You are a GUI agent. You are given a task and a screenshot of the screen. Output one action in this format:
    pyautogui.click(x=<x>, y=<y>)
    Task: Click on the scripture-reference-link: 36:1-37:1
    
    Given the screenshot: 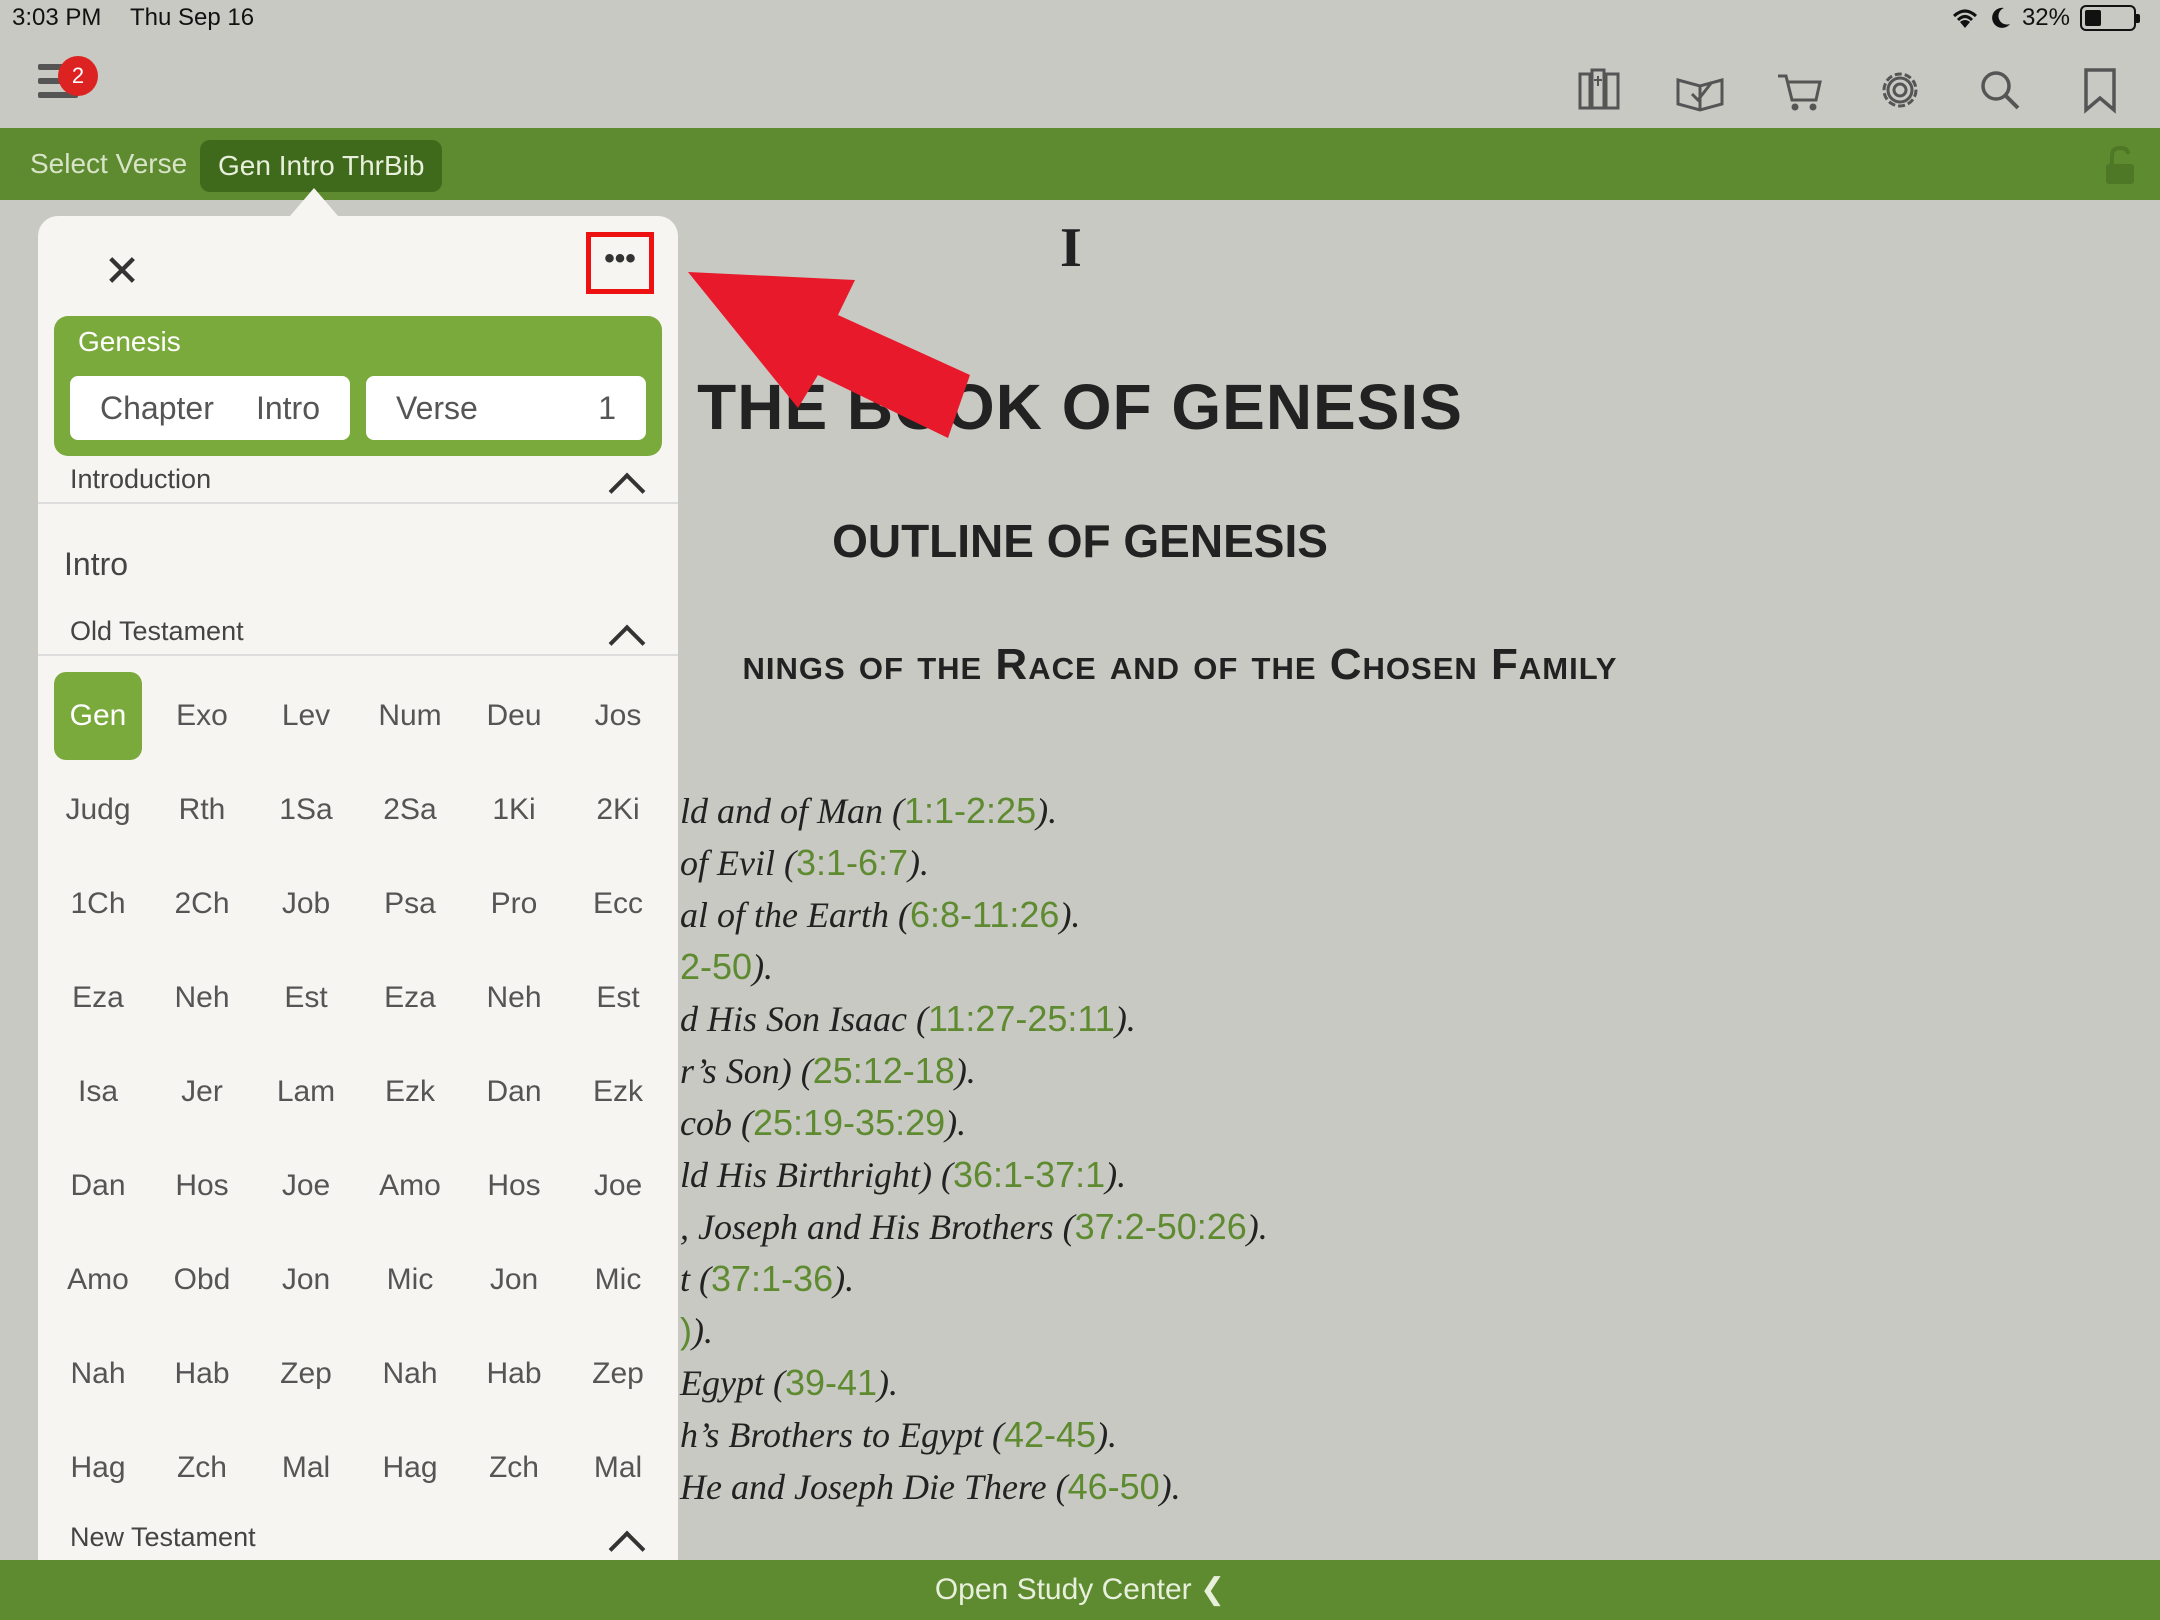 What is the action you would take?
    pyautogui.click(x=1029, y=1174)
    